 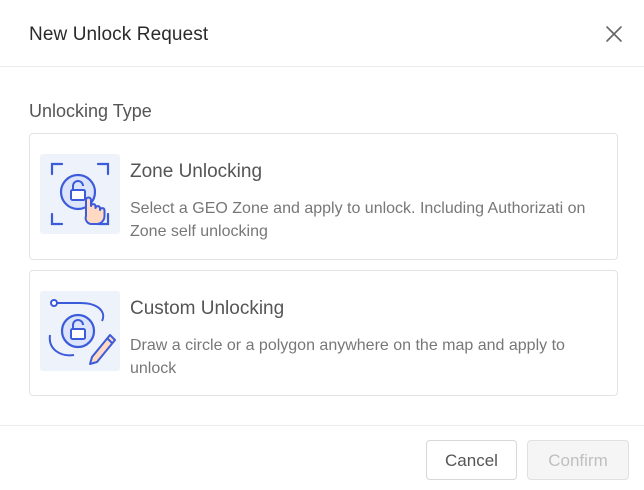 I want to click on custom-unlock-icon, so click(x=80, y=331).